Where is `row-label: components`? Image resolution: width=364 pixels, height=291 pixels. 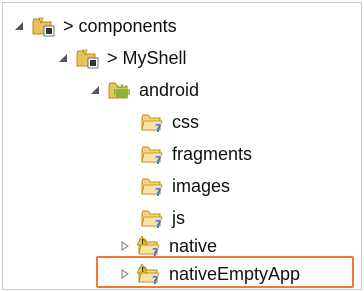
row-label: components is located at coordinates (127, 26).